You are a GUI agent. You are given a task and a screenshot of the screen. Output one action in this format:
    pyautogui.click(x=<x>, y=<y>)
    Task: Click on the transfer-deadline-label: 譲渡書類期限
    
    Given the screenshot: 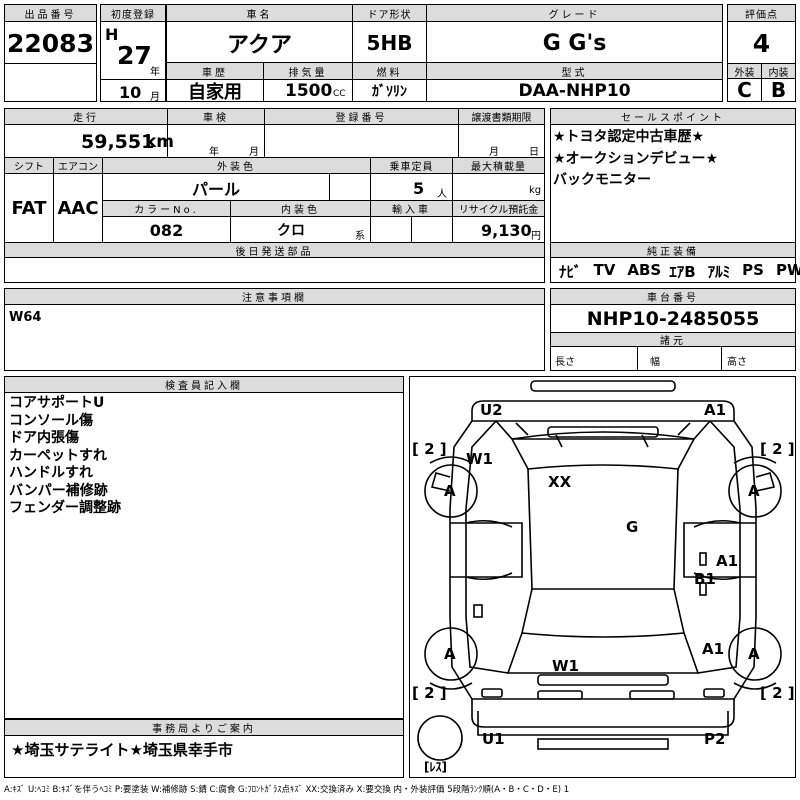 What is the action you would take?
    pyautogui.click(x=501, y=117)
    